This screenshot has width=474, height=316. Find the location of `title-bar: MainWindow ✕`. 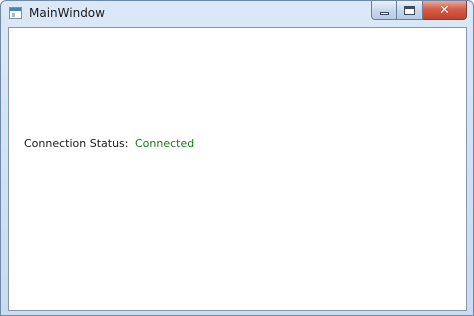

title-bar: MainWindow ✕ is located at coordinates (237, 14).